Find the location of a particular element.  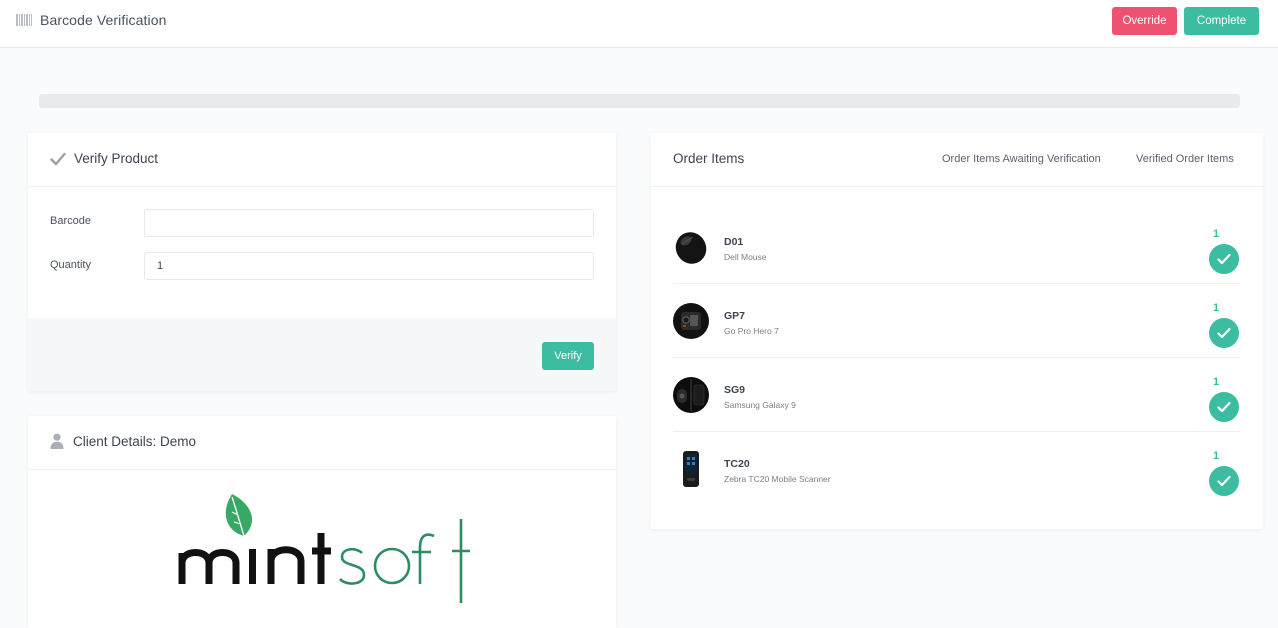

order-item-row: GP7 Go Pro Hero 7 1 is located at coordinates (956, 321).